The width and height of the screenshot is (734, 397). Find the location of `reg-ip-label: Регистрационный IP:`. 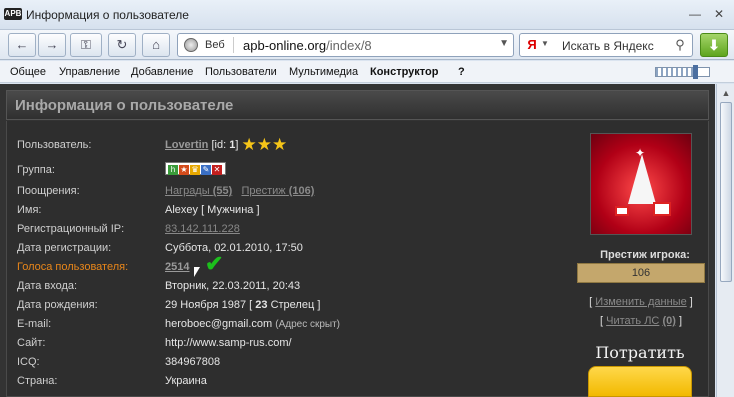

reg-ip-label: Регистрационный IP: is located at coordinates (71, 229).